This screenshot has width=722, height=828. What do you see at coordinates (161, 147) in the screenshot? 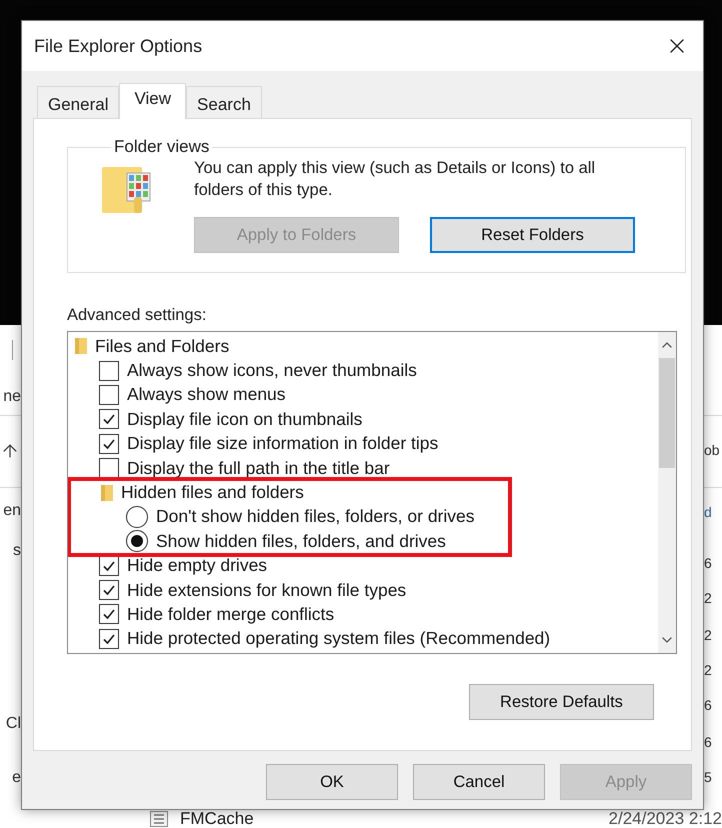
I see `group-title: Folder views` at bounding box center [161, 147].